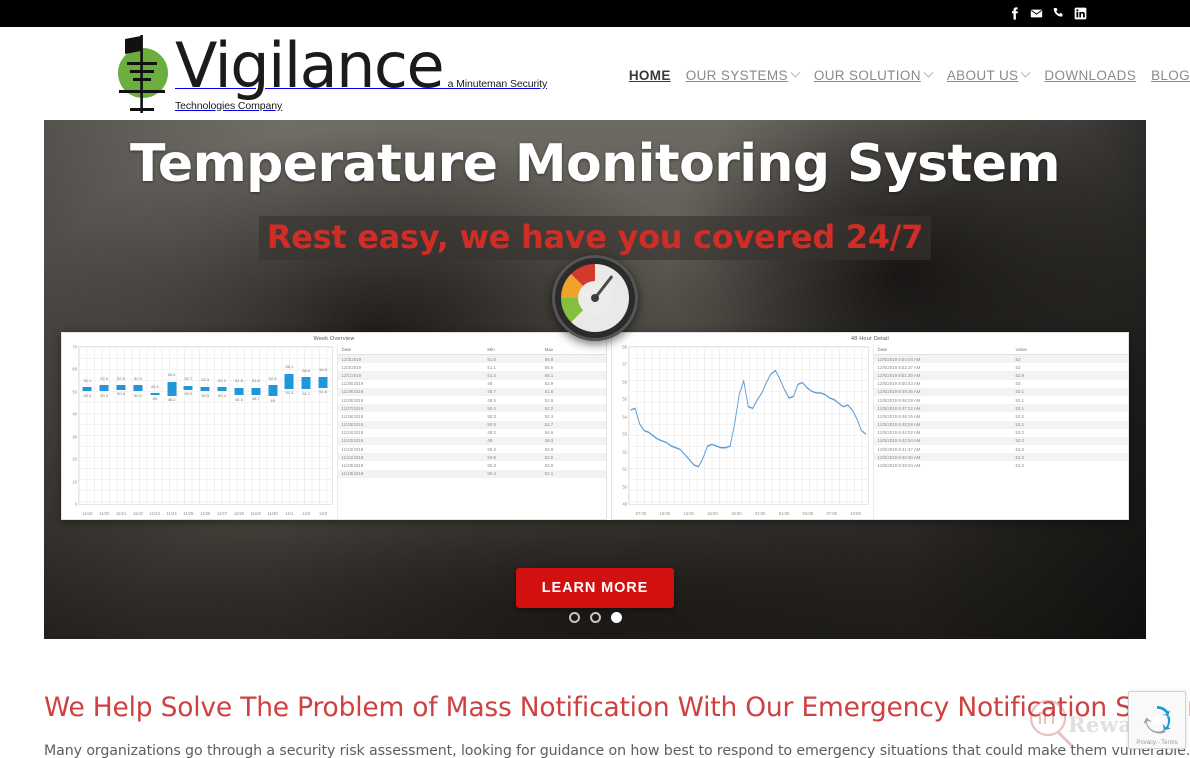 Image resolution: width=1190 pixels, height=758 pixels. Describe the element at coordinates (472, 384) in the screenshot. I see `table-row: 11/30/2019 48 52.9` at that location.